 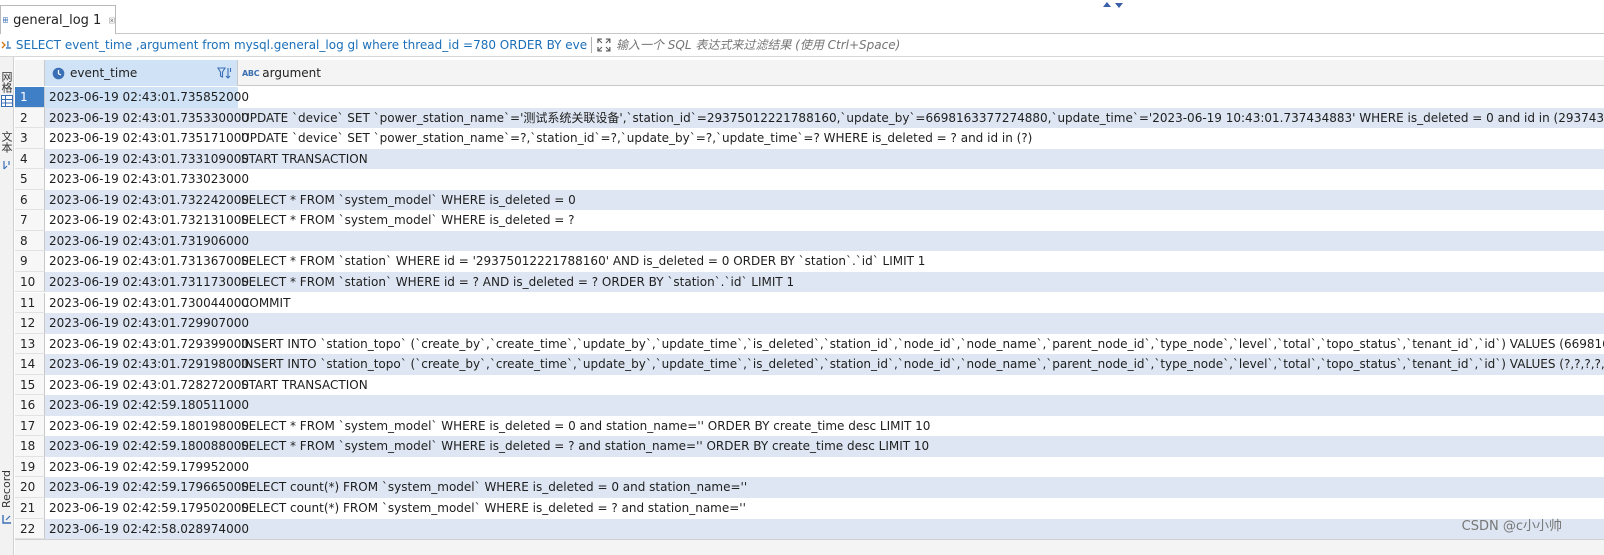 I want to click on row-number-header, so click(x=30, y=73).